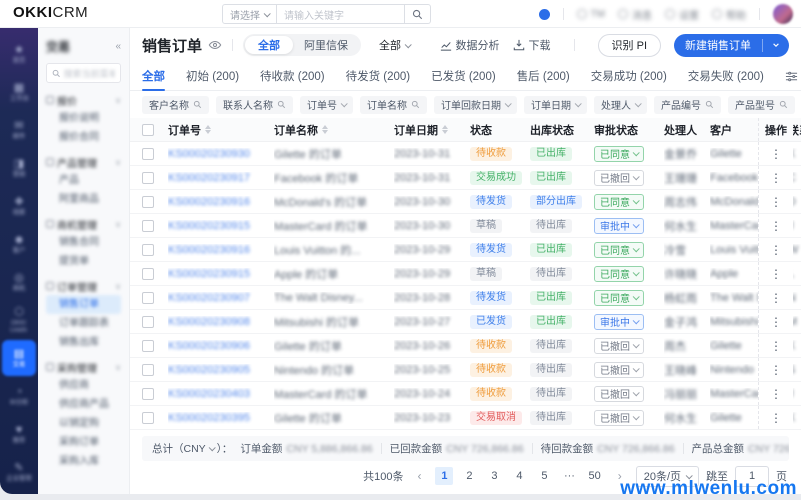 The width and height of the screenshot is (801, 500). Describe the element at coordinates (590, 14) in the screenshot. I see `topbar-nav-item-0: TM` at that location.